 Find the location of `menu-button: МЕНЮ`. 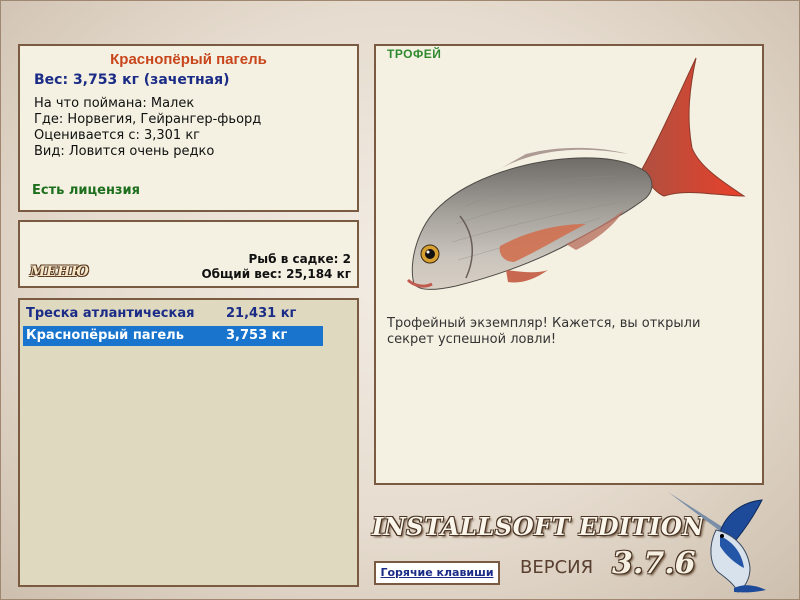

menu-button: МЕНЮ is located at coordinates (59, 272).